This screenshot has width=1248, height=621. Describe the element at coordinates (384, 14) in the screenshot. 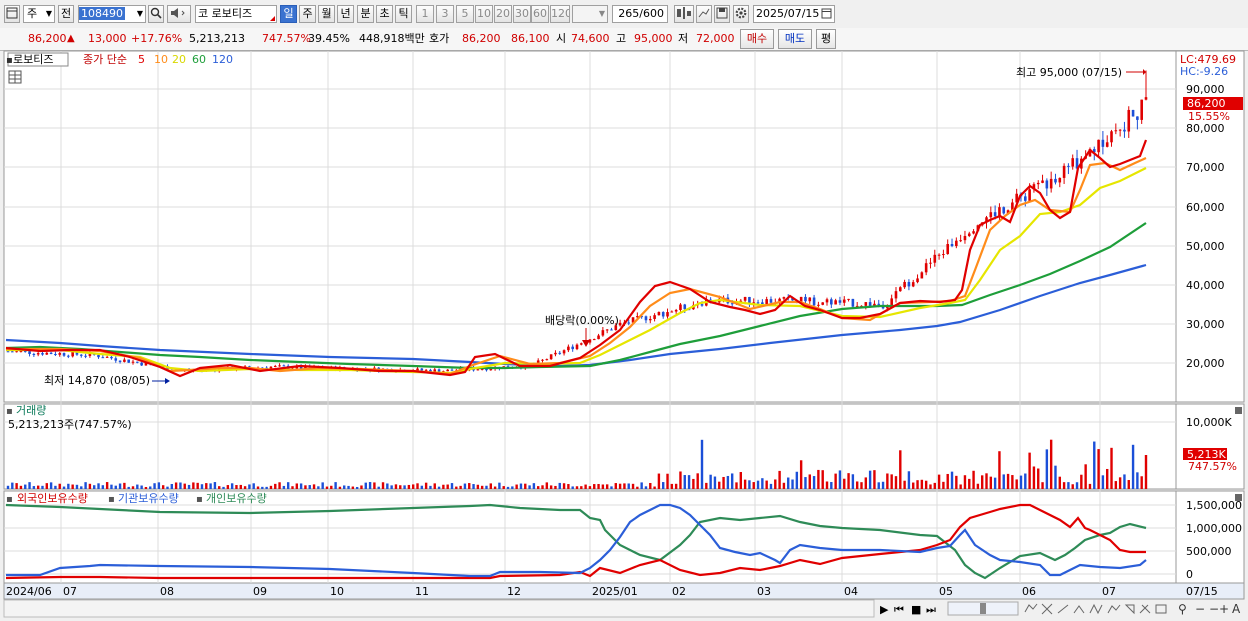

I see `tab-second: 초` at that location.